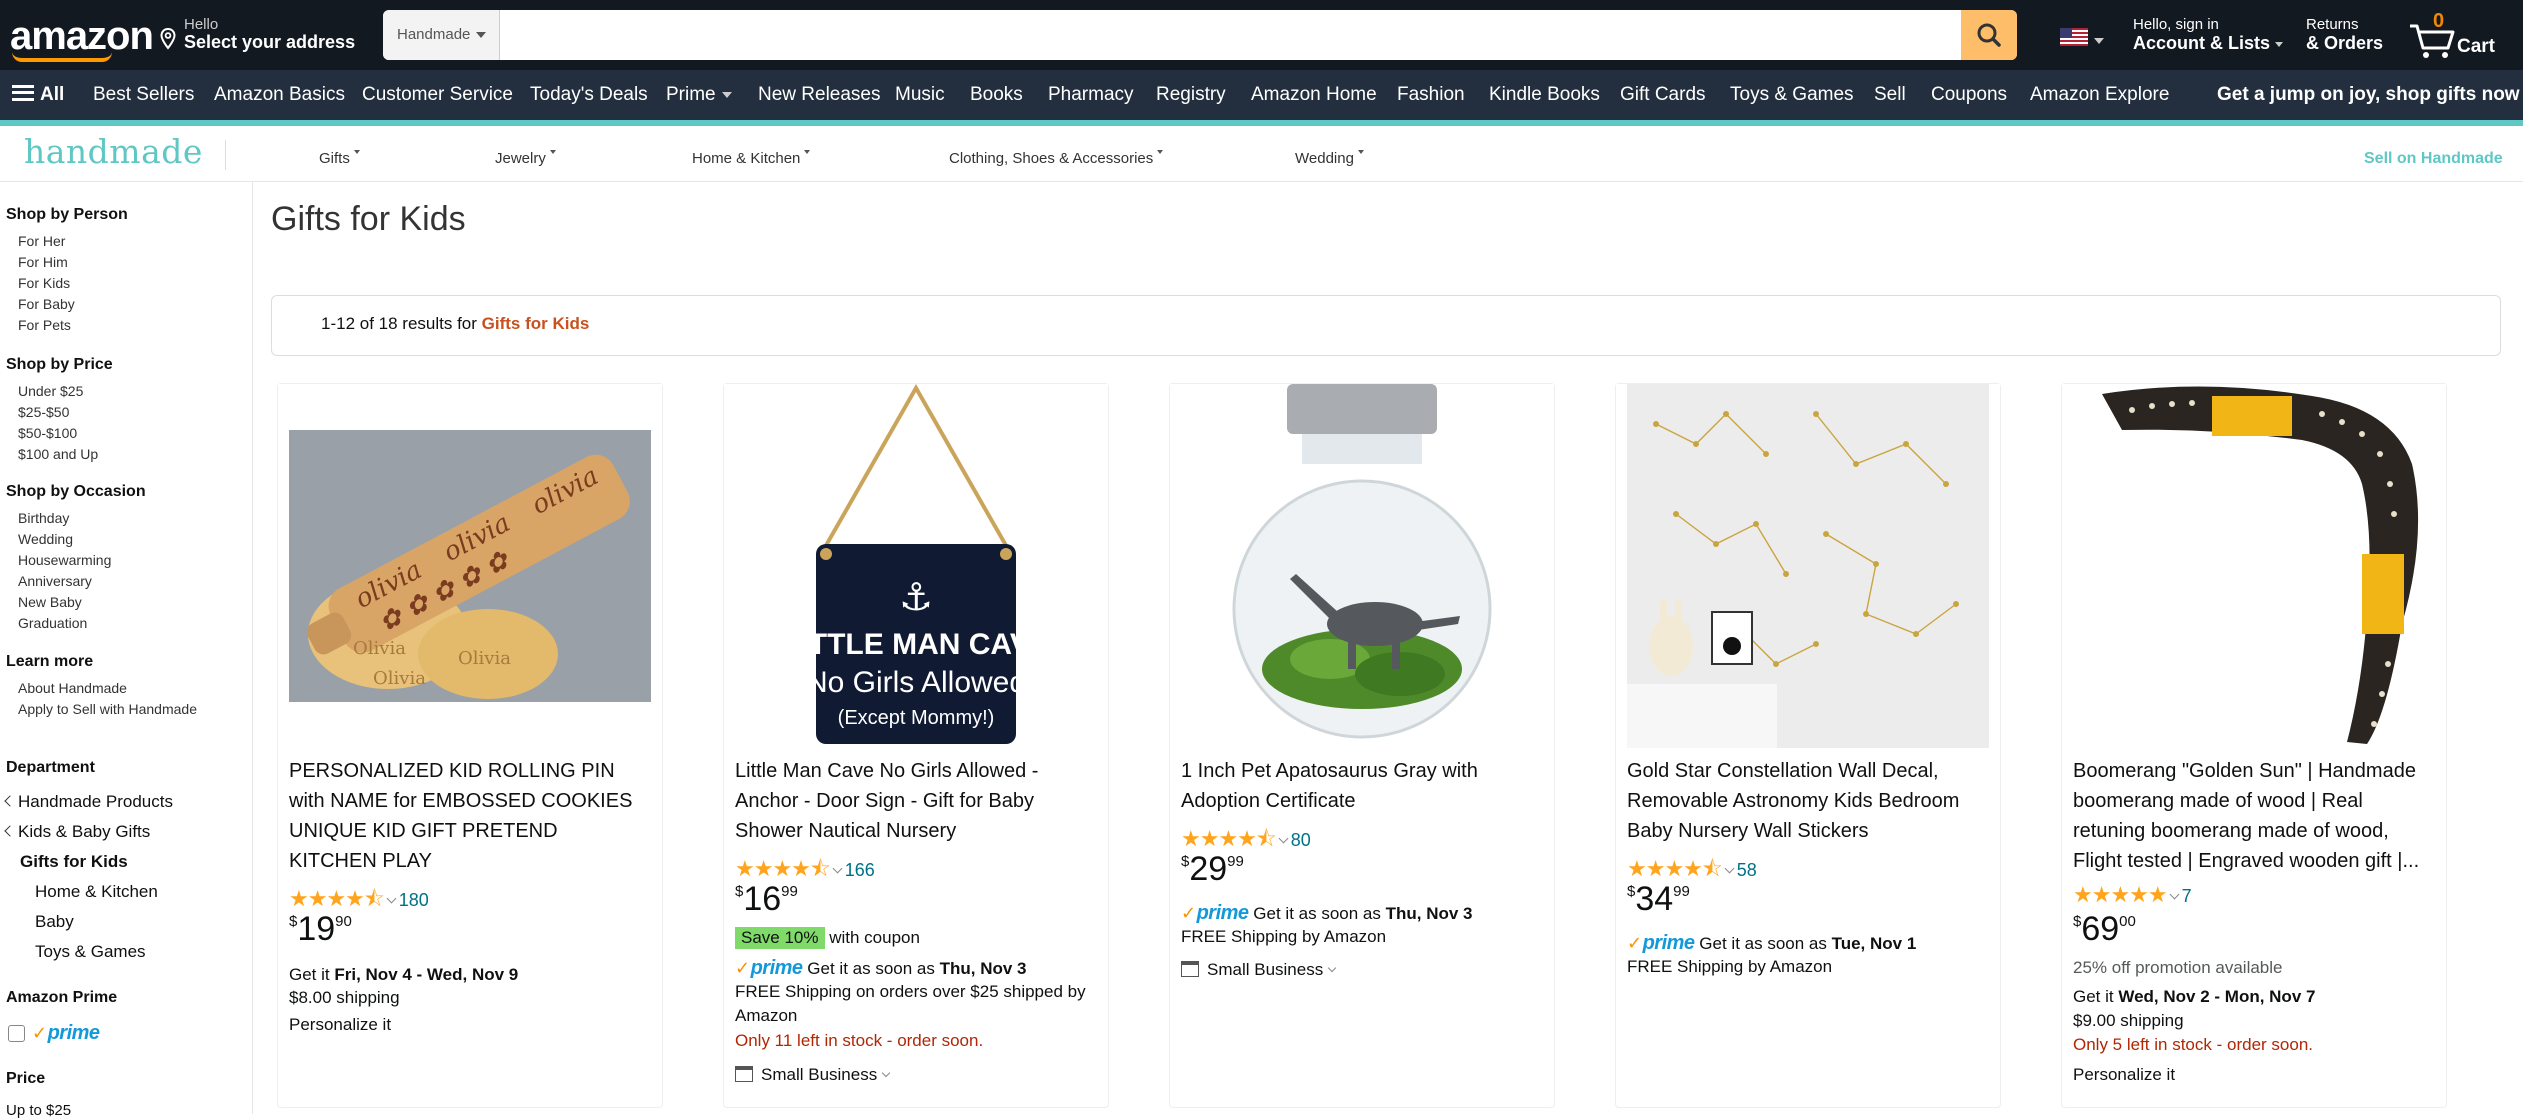 This screenshot has width=2523, height=1119. What do you see at coordinates (77, 832) in the screenshot?
I see `dept-link-kids-baby-gifts: Kids & Baby Gifts` at bounding box center [77, 832].